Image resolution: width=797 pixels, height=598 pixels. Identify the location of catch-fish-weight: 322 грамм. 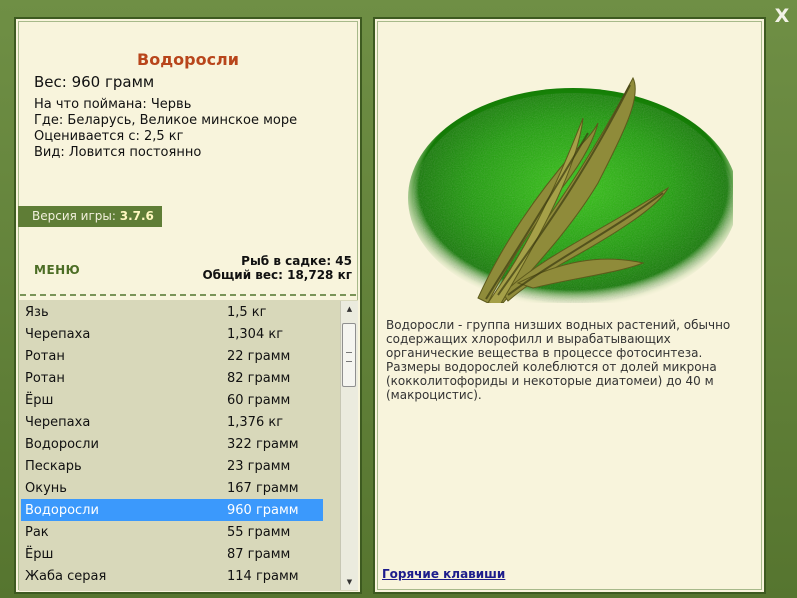
(263, 444).